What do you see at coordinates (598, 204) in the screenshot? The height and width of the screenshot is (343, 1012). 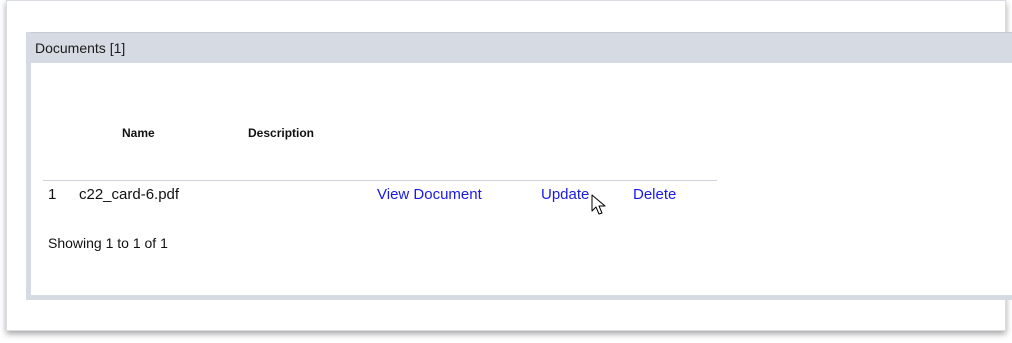 I see `mouse-pointer-icon` at bounding box center [598, 204].